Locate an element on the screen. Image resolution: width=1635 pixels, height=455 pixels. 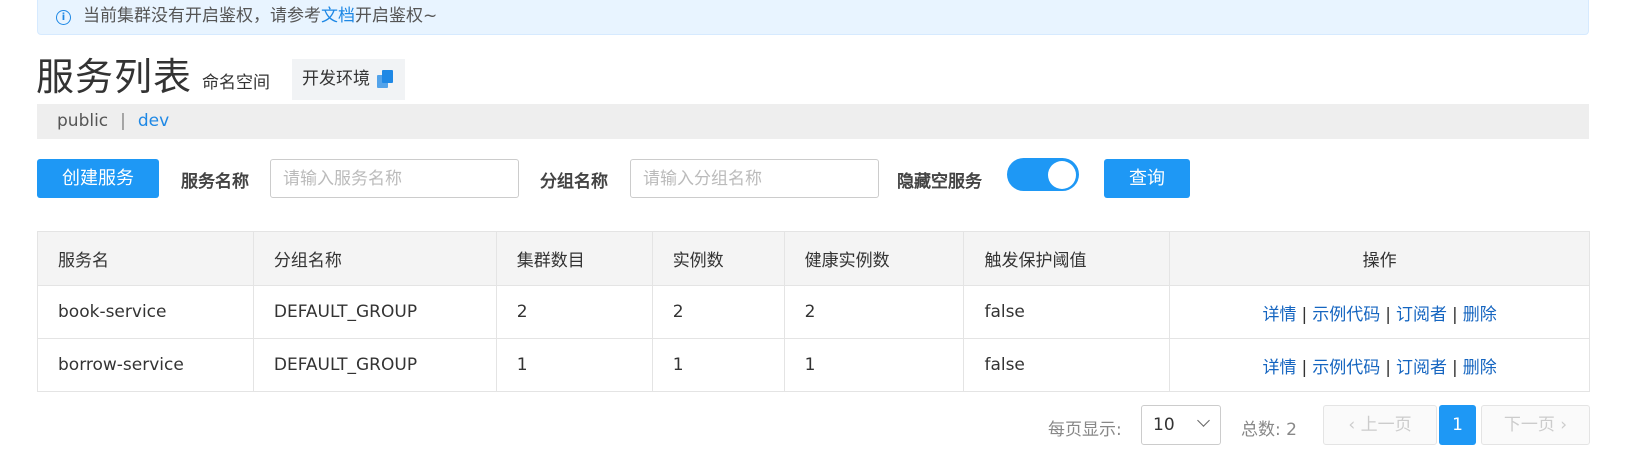
service-name-input is located at coordinates (394, 178).